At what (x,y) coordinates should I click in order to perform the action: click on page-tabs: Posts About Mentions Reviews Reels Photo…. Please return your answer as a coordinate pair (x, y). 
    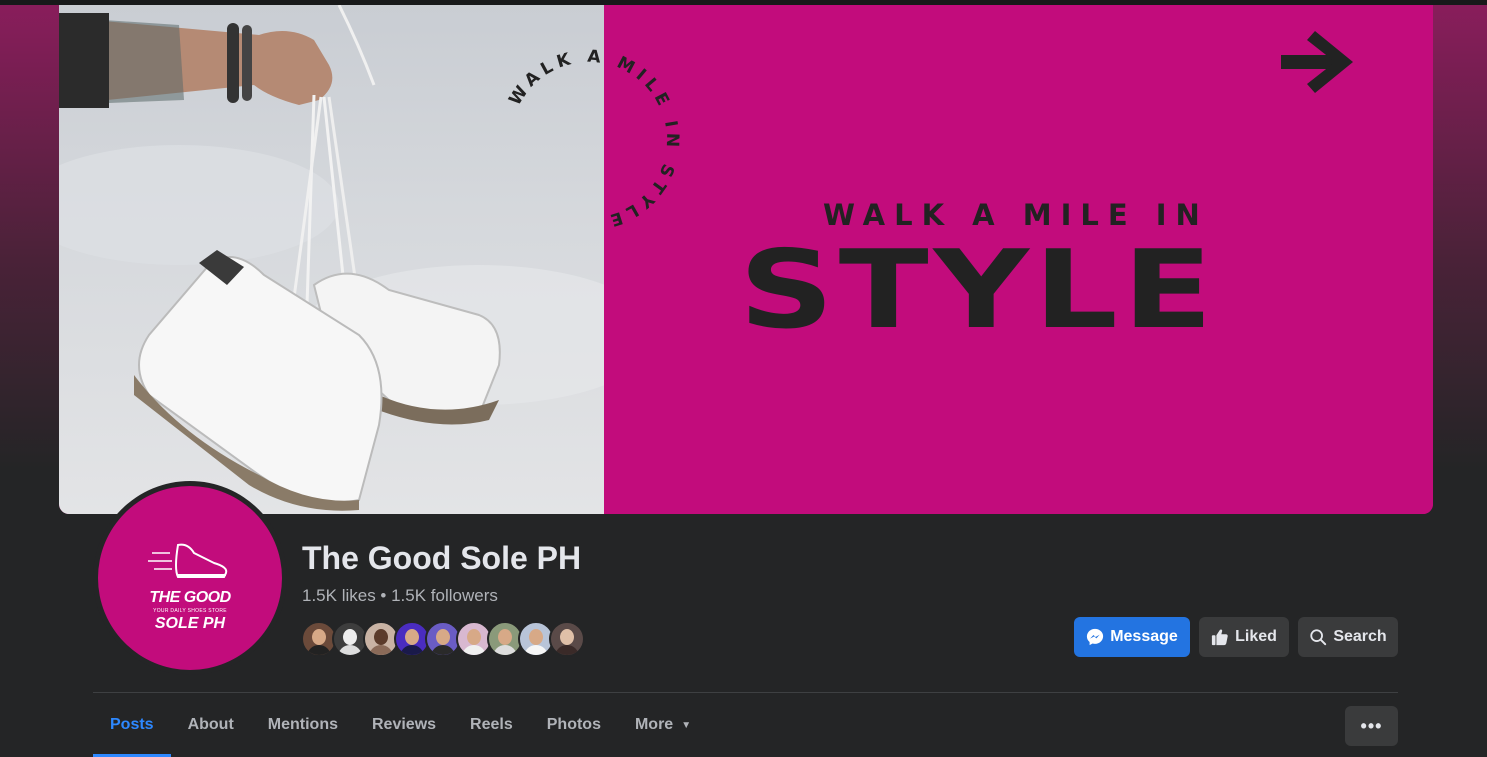
    Looking at the image, I should click on (400, 725).